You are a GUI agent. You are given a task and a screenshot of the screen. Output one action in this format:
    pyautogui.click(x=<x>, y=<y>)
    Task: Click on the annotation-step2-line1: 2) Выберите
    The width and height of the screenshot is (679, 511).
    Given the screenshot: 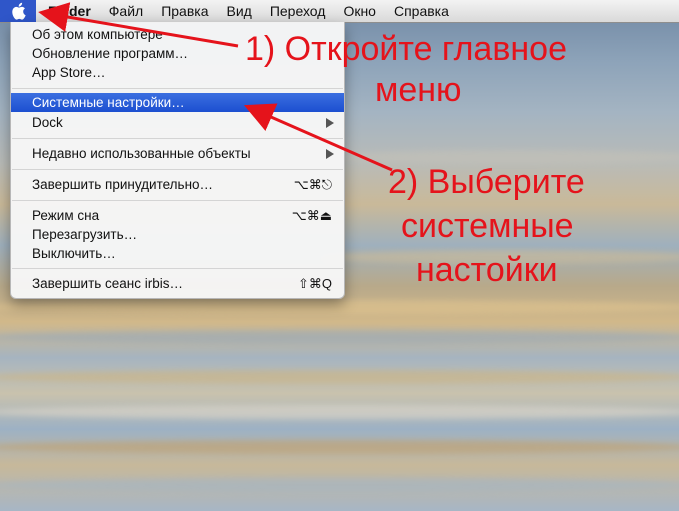 What is the action you would take?
    pyautogui.click(x=486, y=182)
    